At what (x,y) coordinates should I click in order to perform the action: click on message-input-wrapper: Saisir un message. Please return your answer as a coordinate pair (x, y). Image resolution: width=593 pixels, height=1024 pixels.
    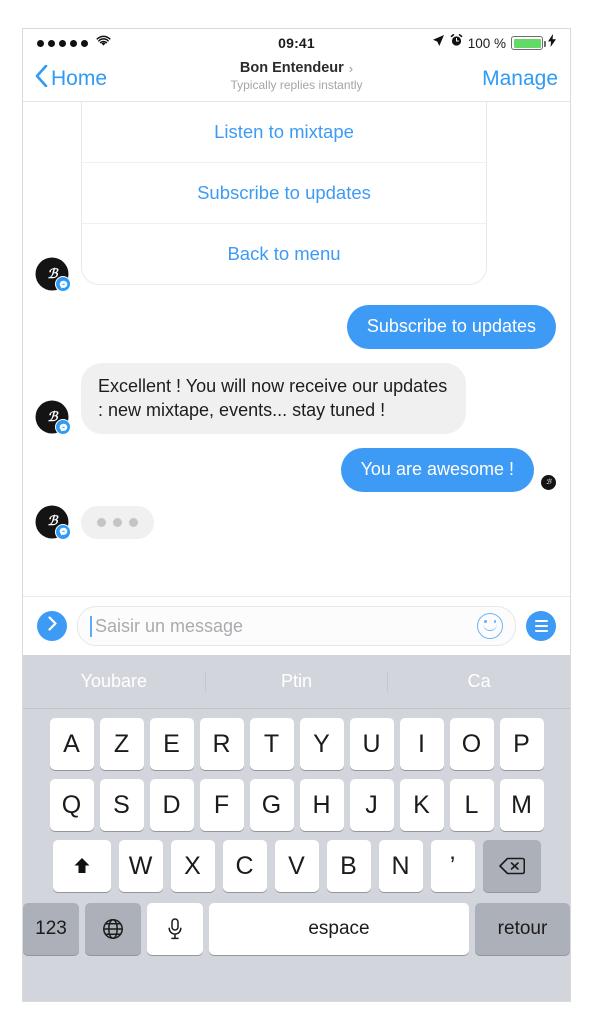
    Looking at the image, I should click on (296, 626).